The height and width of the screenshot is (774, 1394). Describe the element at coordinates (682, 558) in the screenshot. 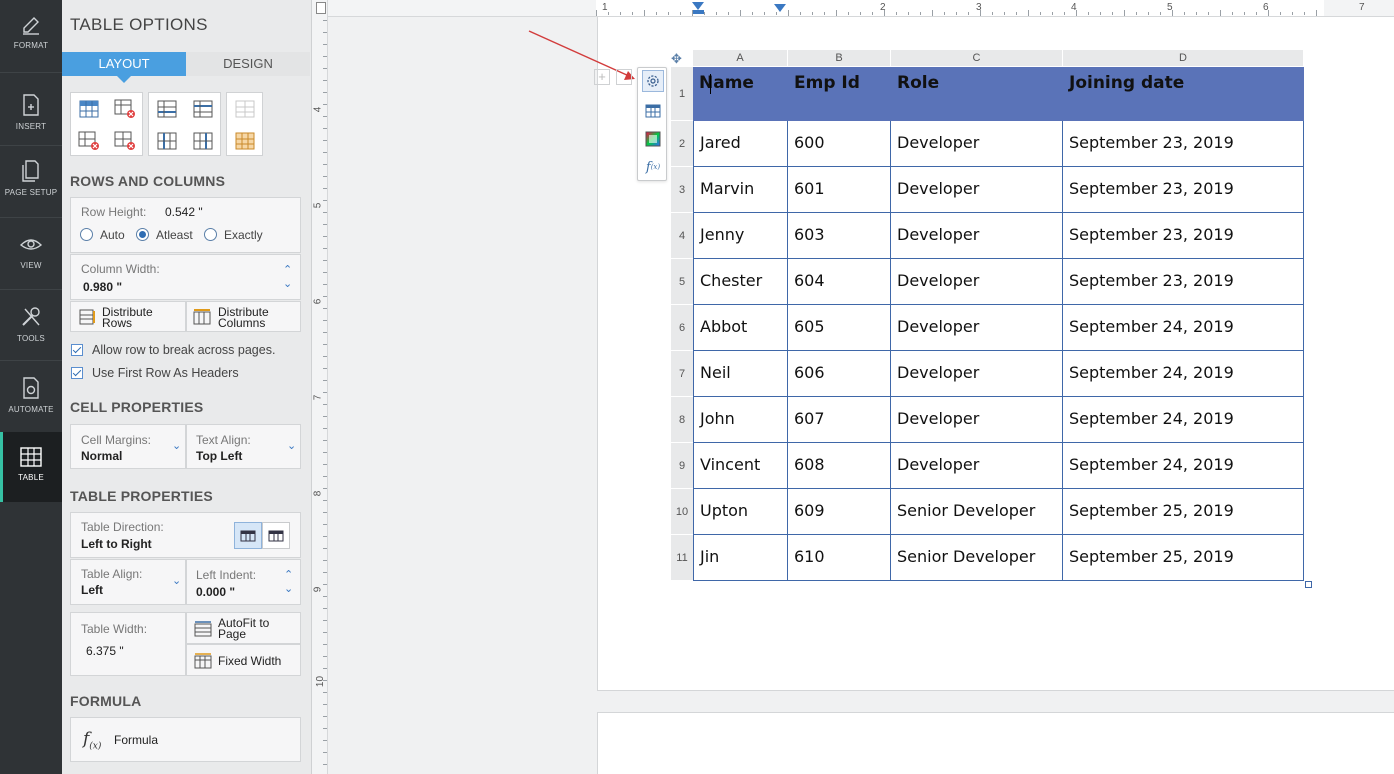

I see `row-header: 11` at that location.